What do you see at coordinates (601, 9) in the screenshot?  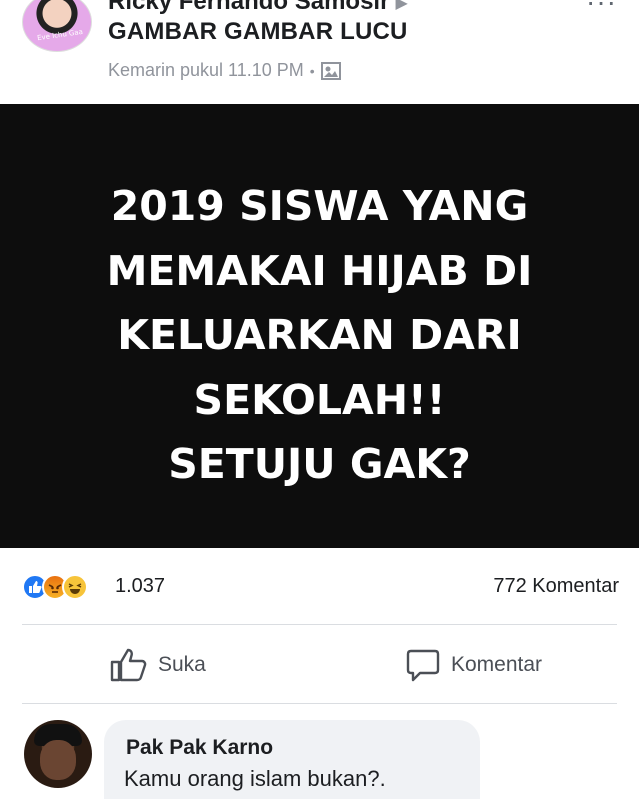 I see `more-options-icon: ···` at bounding box center [601, 9].